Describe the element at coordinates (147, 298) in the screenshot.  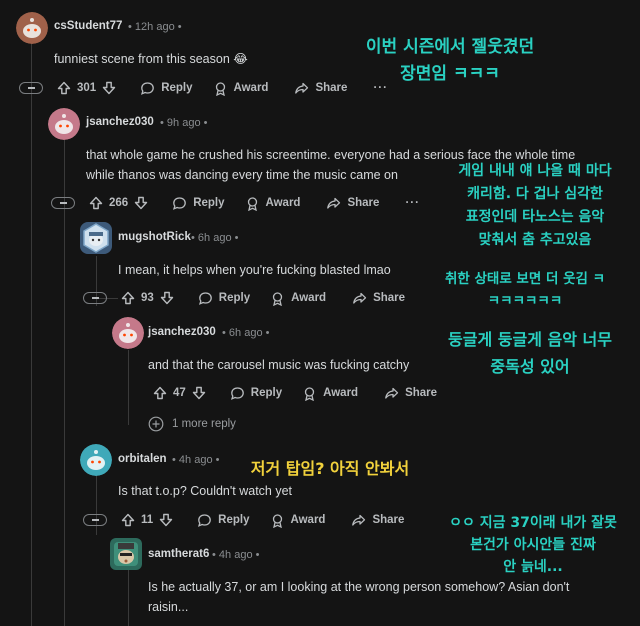
I see `vote-count: 93` at that location.